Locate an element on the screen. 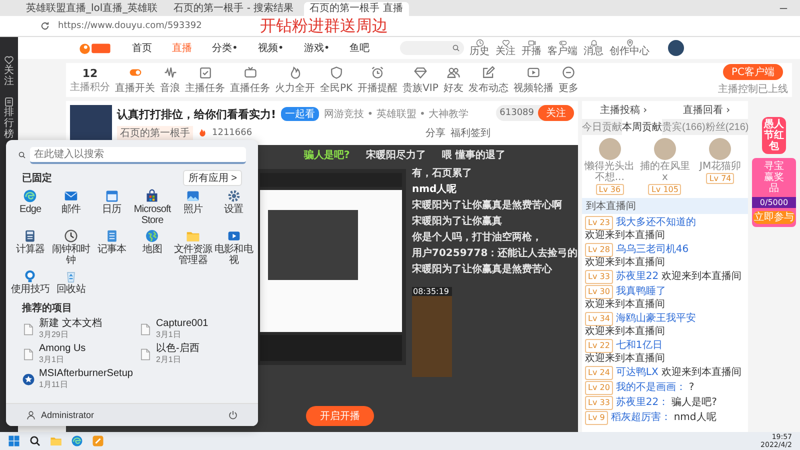  chat-username: 我的不是画画： is located at coordinates (651, 388).